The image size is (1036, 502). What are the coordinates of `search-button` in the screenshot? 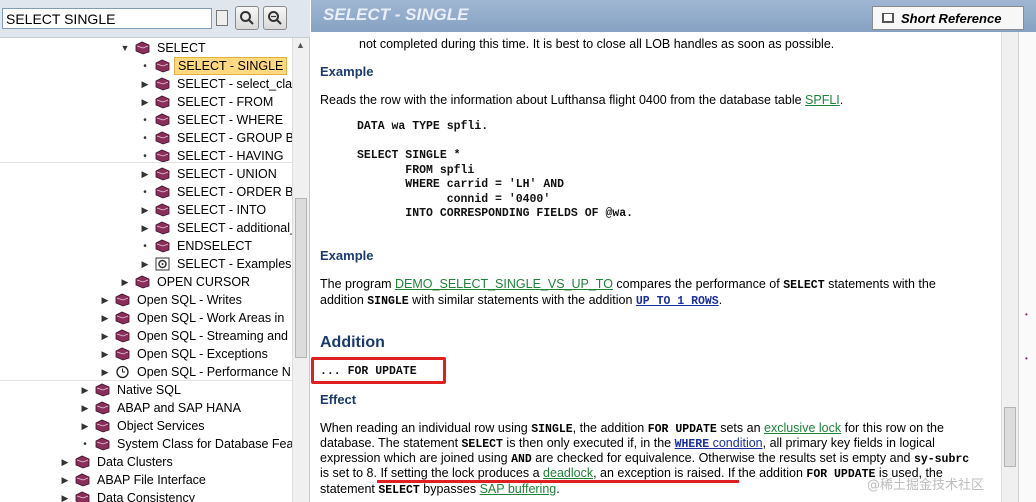 It's located at (247, 18).